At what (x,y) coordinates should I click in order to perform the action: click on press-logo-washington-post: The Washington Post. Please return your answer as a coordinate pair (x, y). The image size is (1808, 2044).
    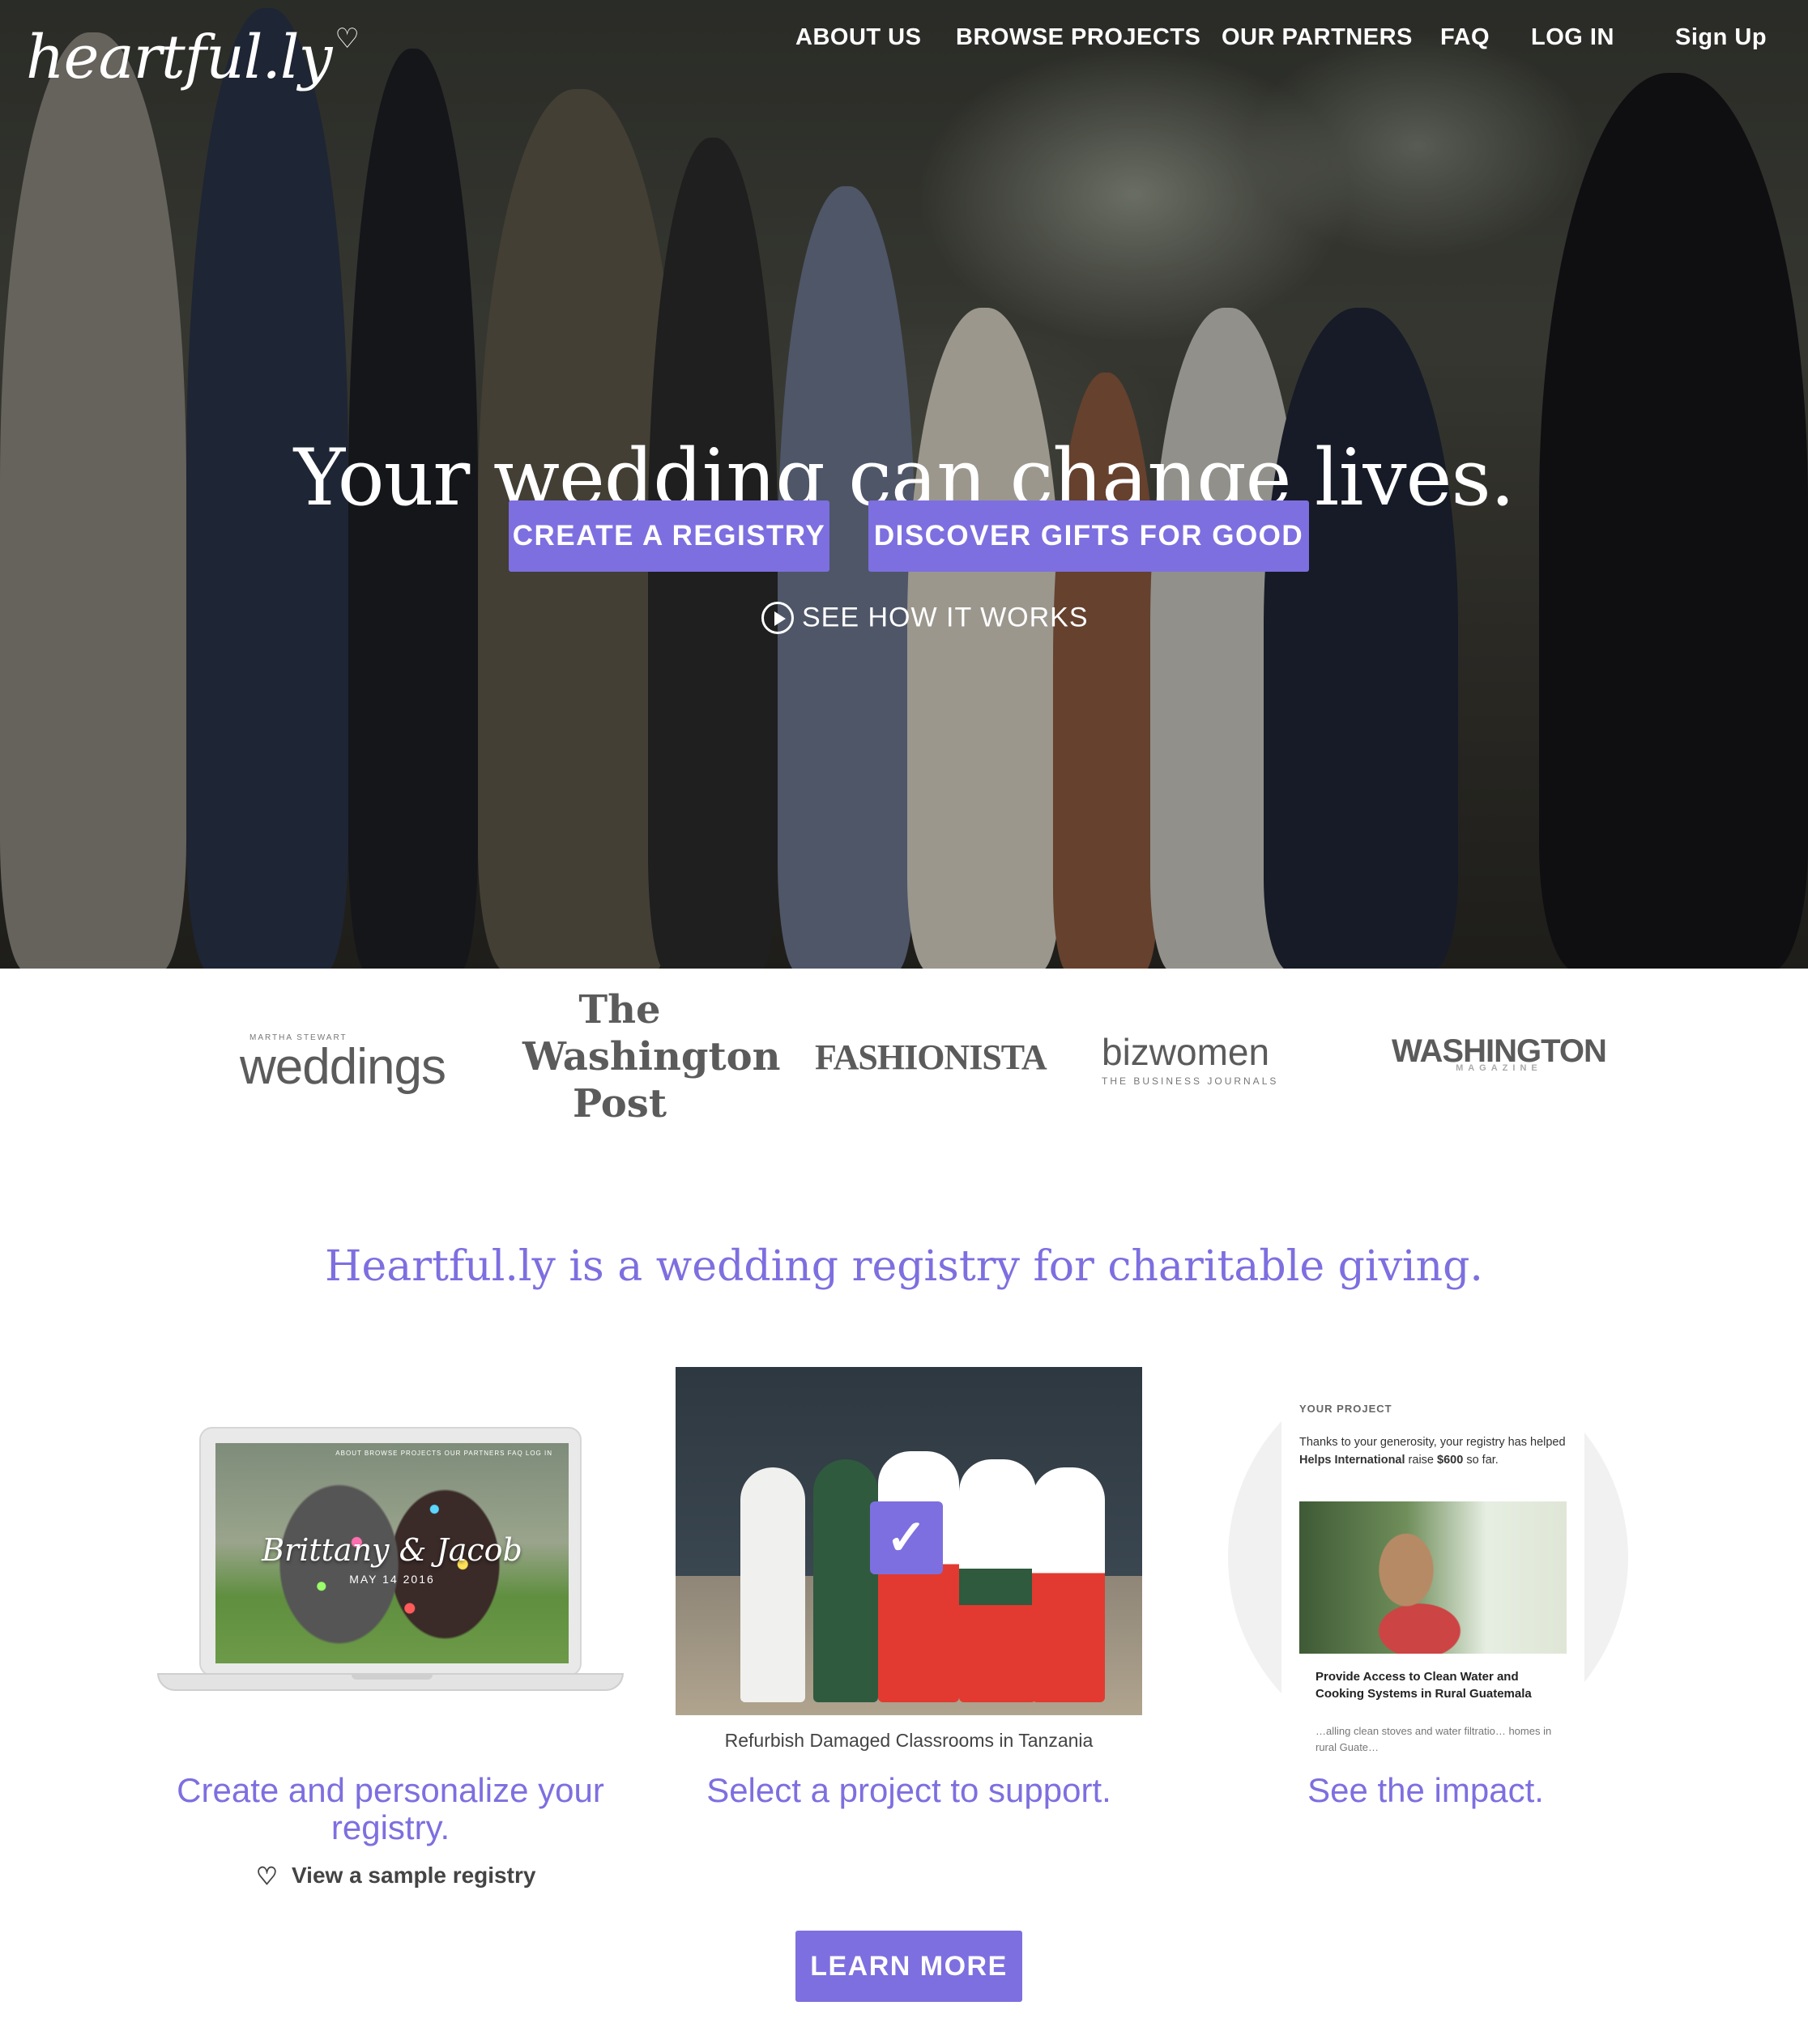
    Looking at the image, I should click on (651, 1056).